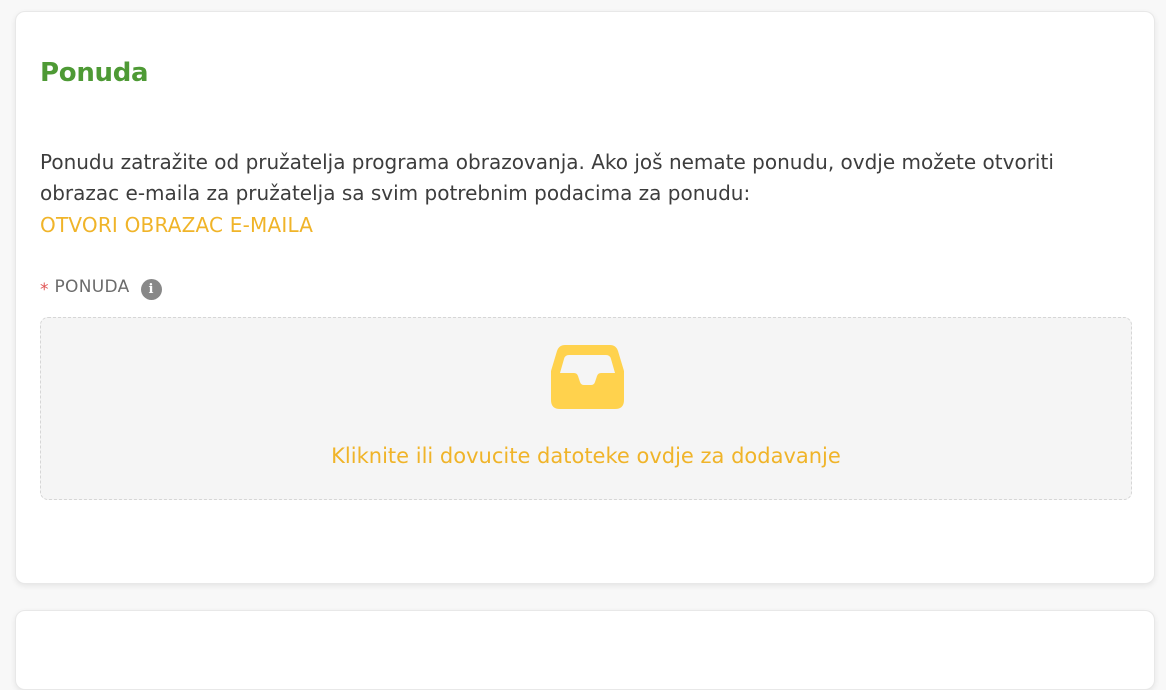 Image resolution: width=1166 pixels, height=690 pixels. What do you see at coordinates (94, 73) in the screenshot?
I see `section-title: Ponuda` at bounding box center [94, 73].